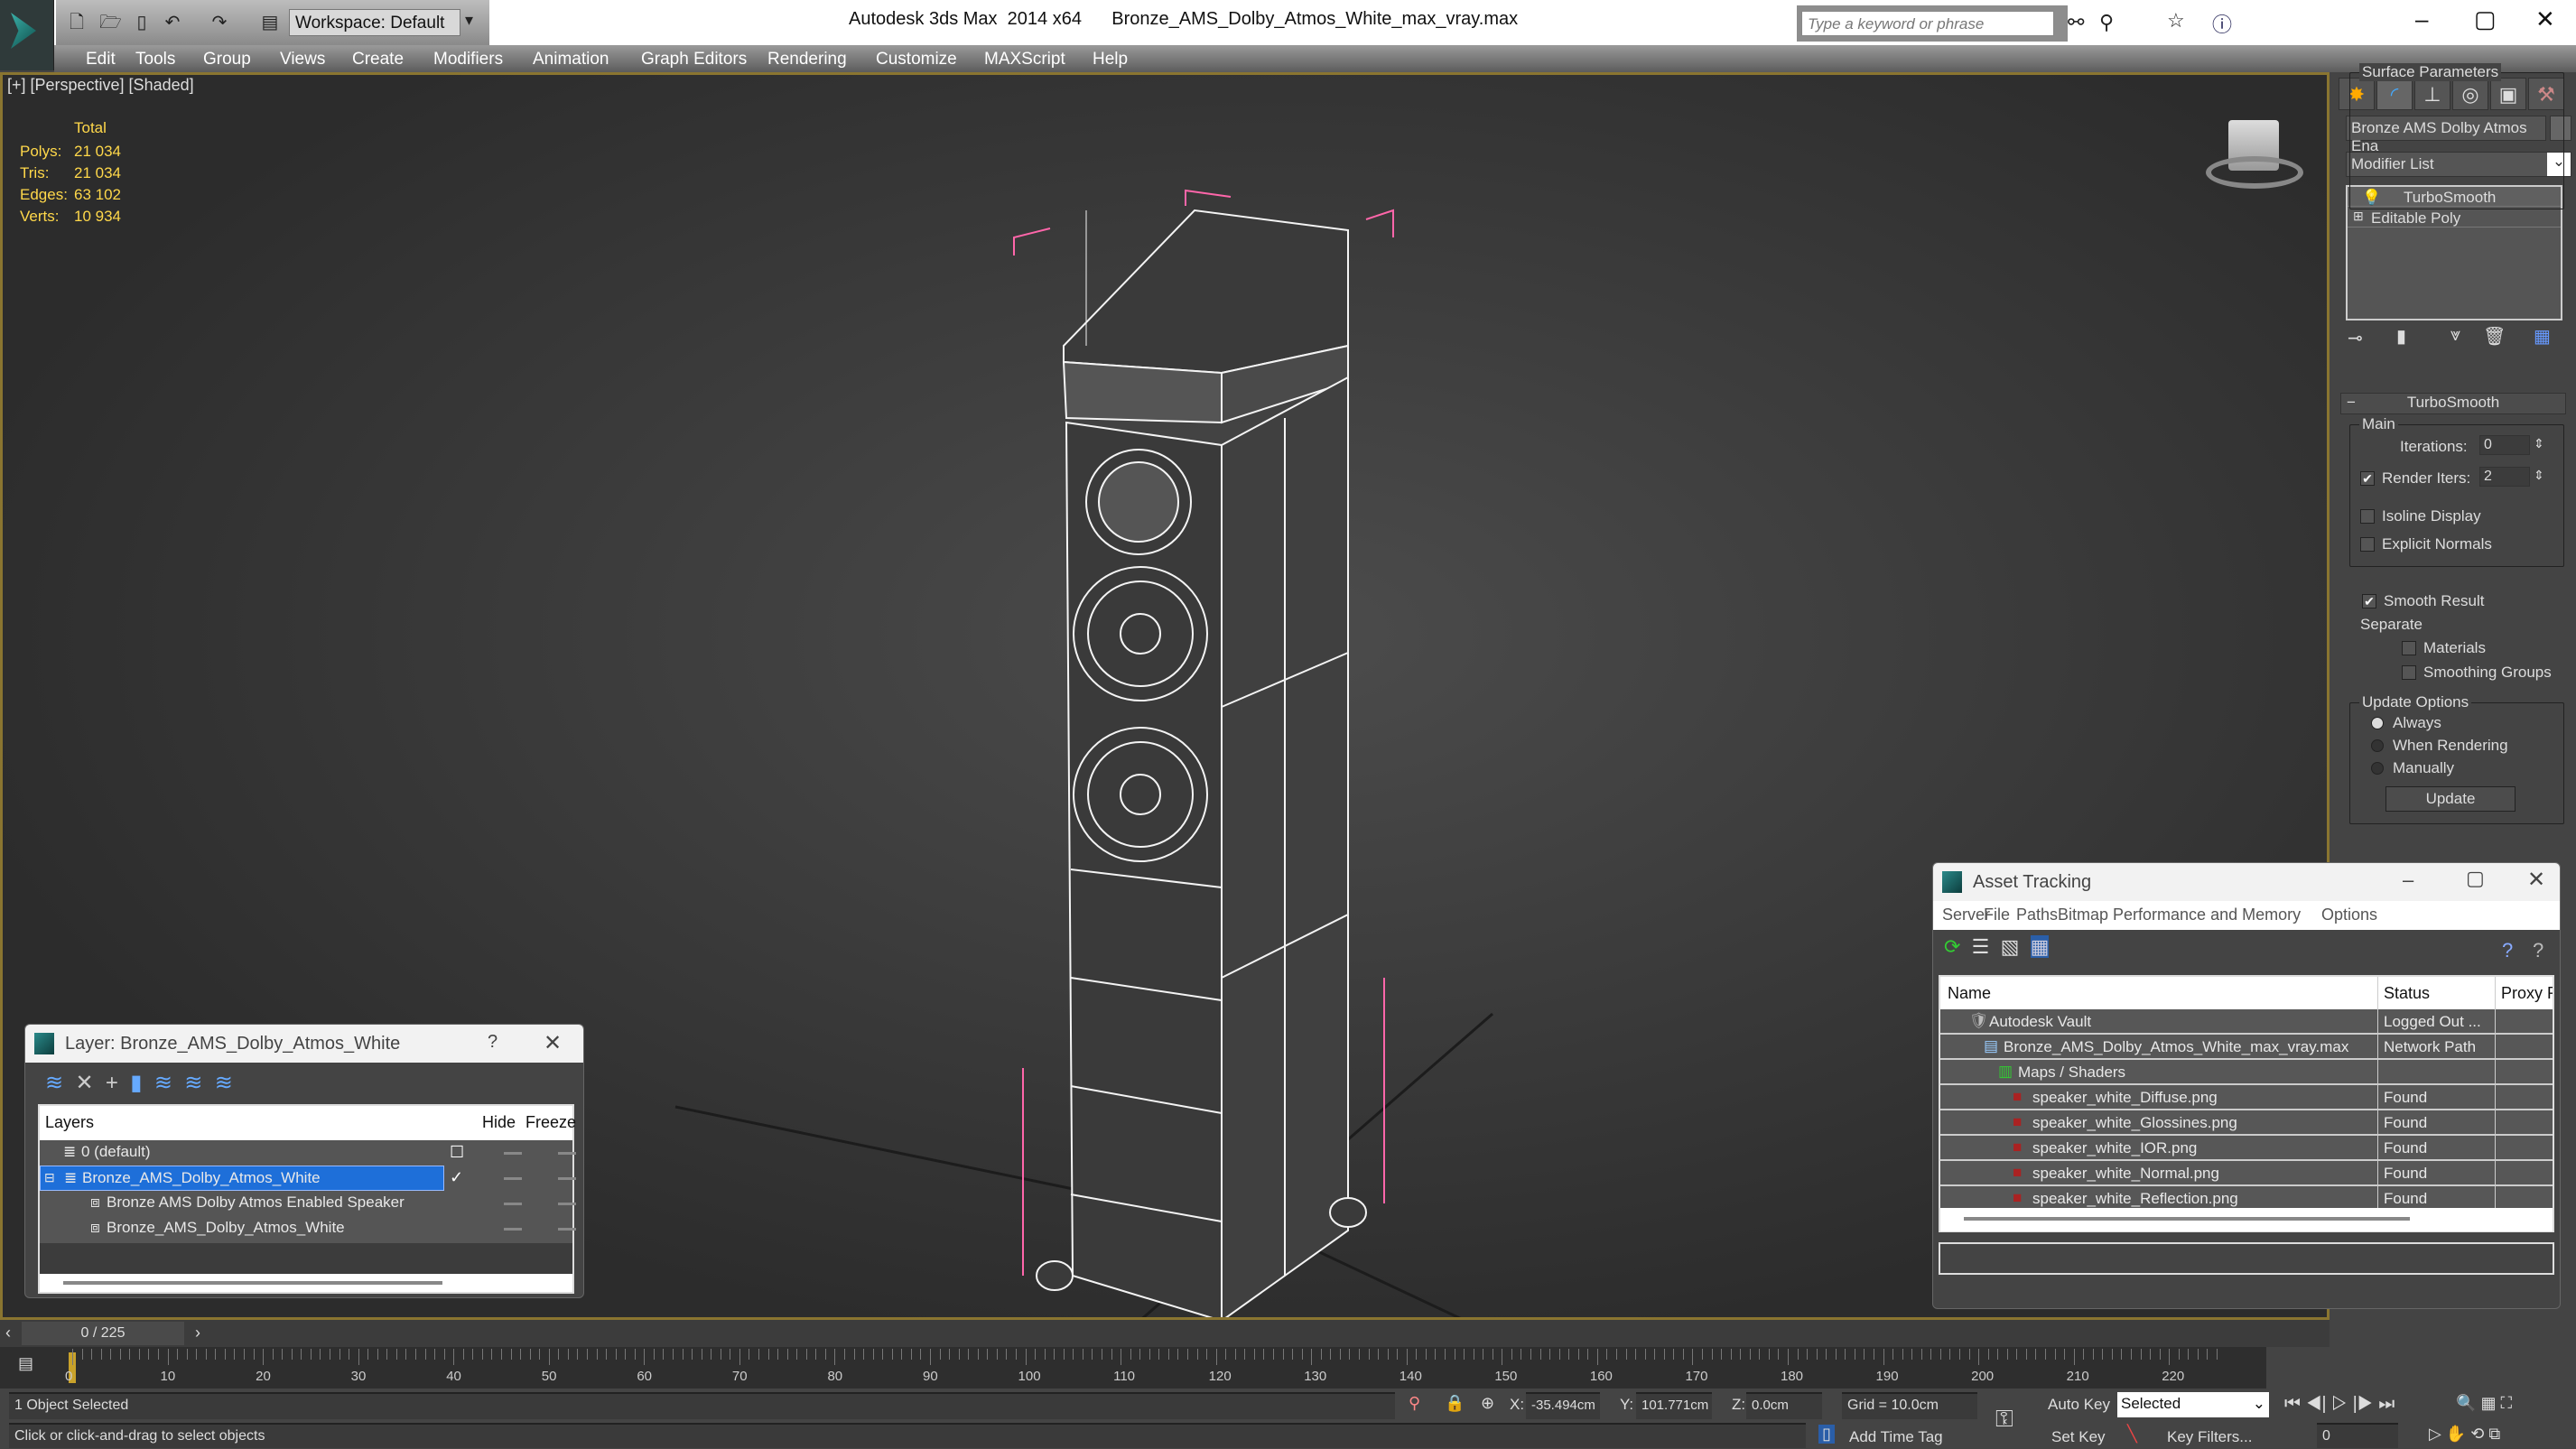 Image resolution: width=2576 pixels, height=1449 pixels. I want to click on key-icon: ⚲, so click(2106, 22).